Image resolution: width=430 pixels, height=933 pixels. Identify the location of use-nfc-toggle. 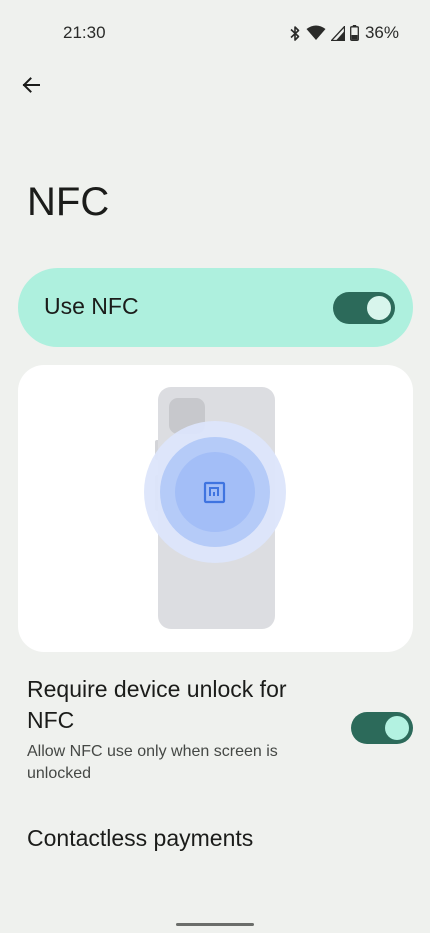
(364, 308).